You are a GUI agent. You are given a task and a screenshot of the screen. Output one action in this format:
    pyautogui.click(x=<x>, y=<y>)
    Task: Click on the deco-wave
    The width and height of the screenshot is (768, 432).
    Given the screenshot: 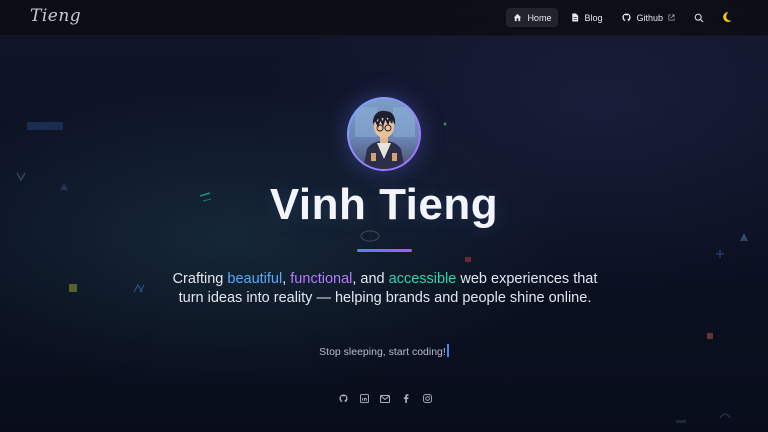 What is the action you would take?
    pyautogui.click(x=139, y=288)
    